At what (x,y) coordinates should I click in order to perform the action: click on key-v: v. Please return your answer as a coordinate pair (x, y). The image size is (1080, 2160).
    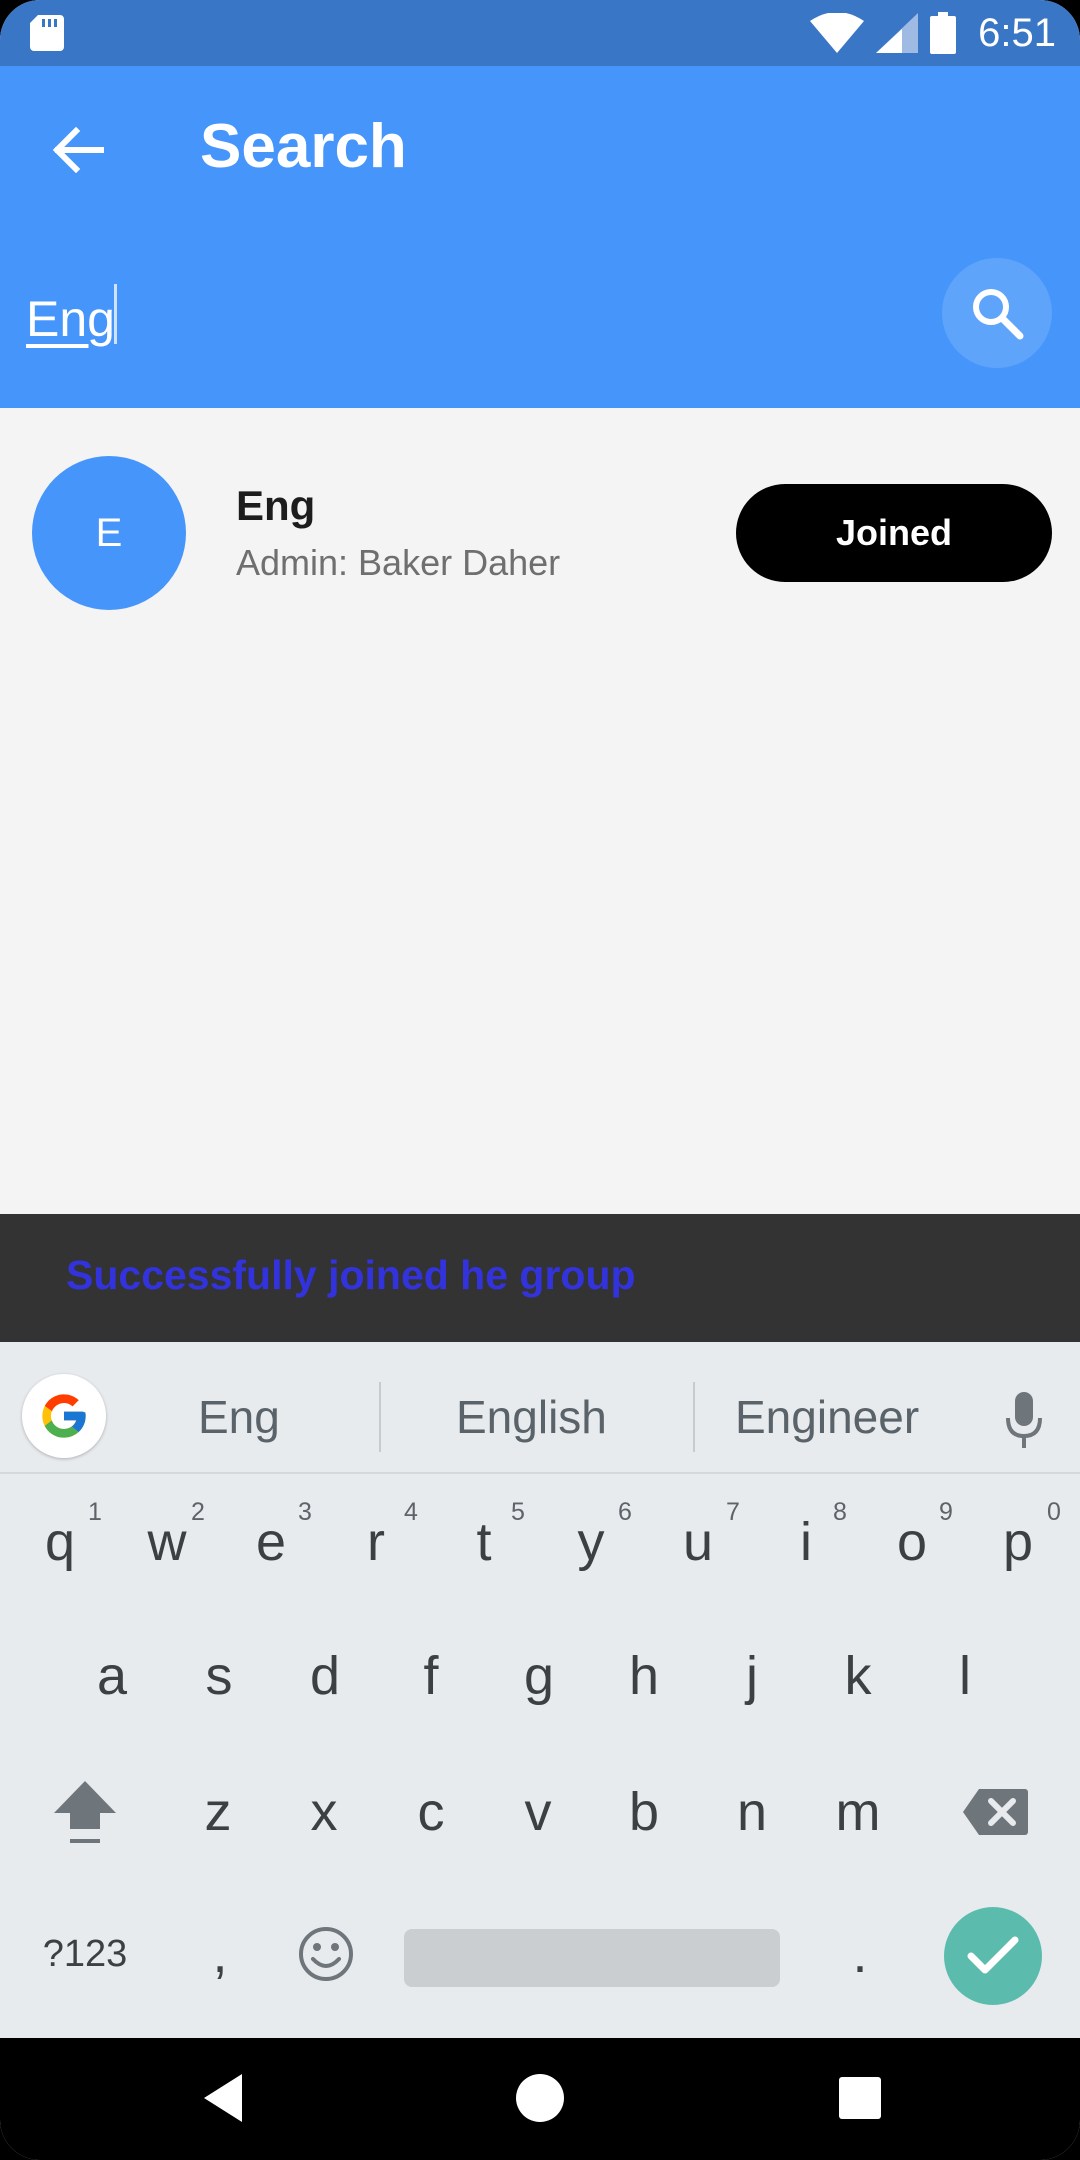
    Looking at the image, I should click on (538, 1812).